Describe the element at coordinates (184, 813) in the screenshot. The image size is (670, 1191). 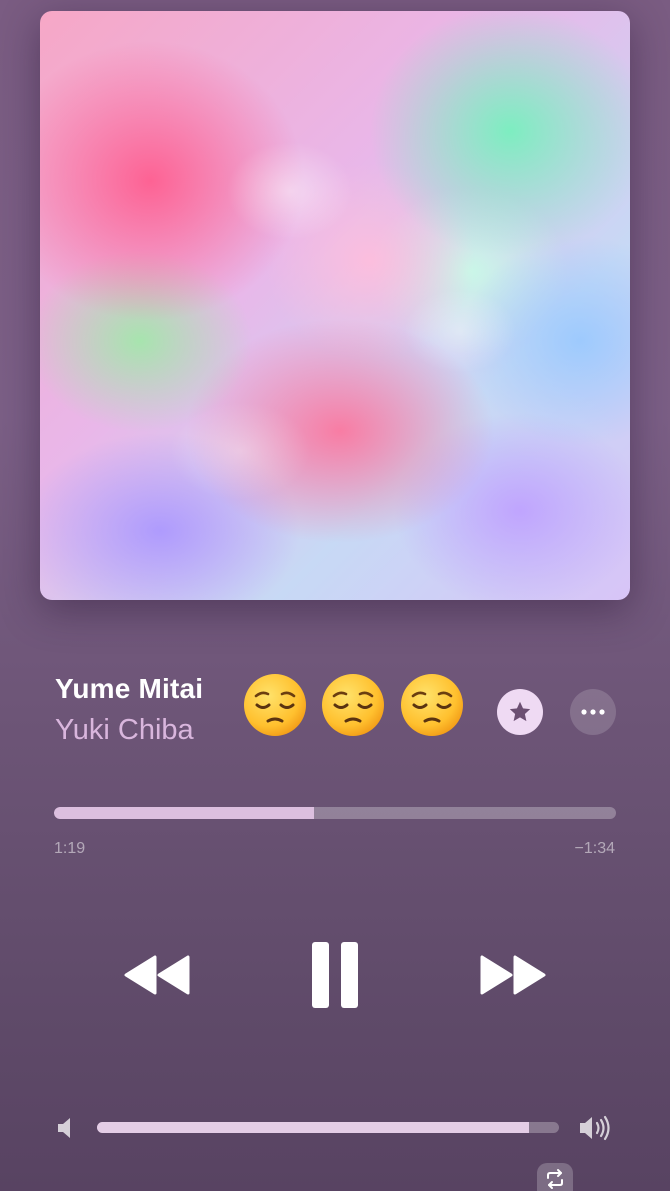
I see `playback-progress-fill` at that location.